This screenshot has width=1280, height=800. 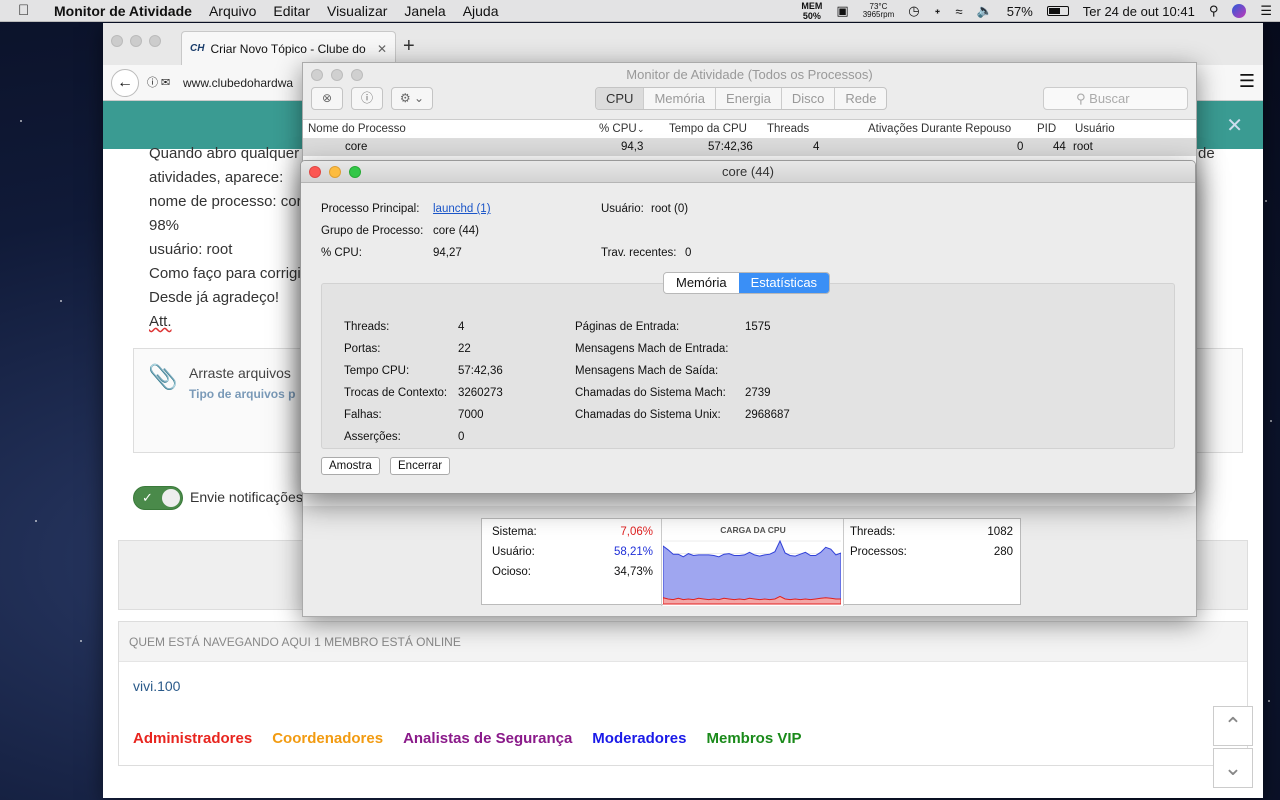 What do you see at coordinates (652, 349) in the screenshot?
I see `stat-label: Mensagens Mach de Entrada:` at bounding box center [652, 349].